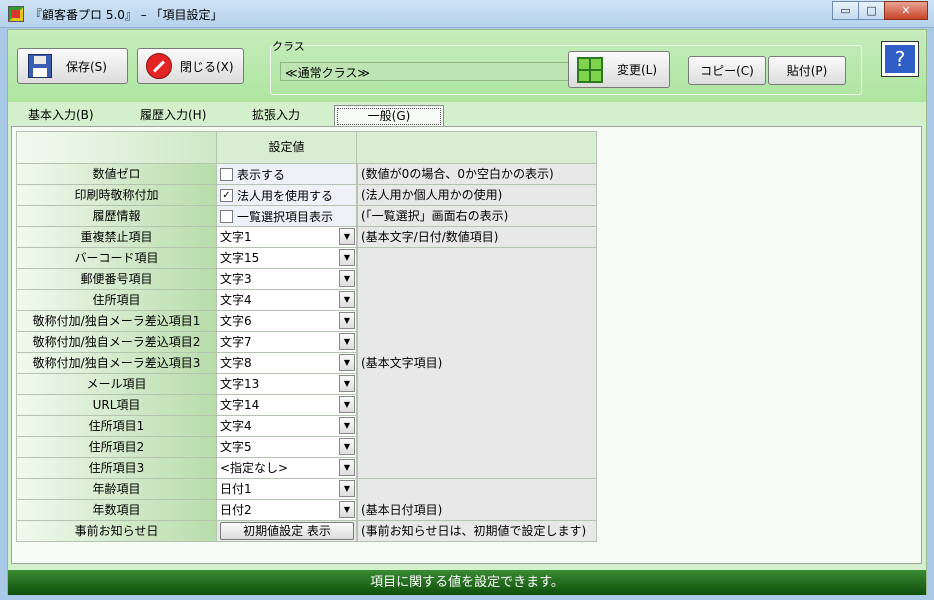 The width and height of the screenshot is (934, 600). I want to click on table-header-row: 設定値, so click(306, 147).